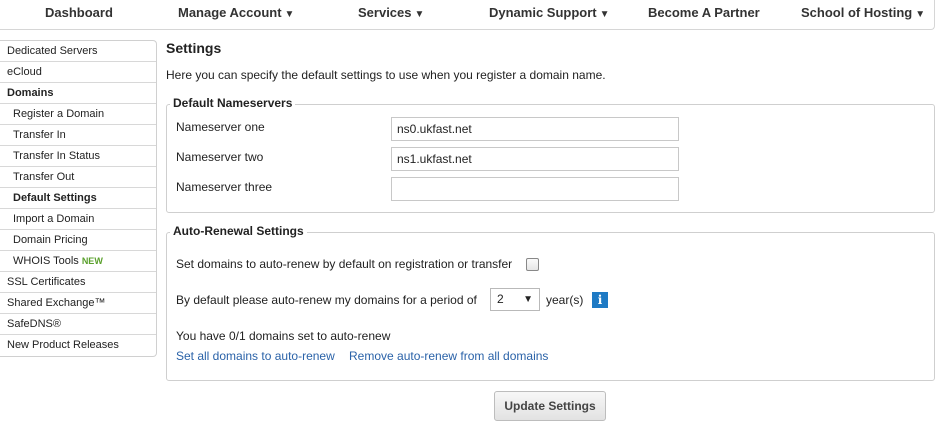 Image resolution: width=939 pixels, height=429 pixels. Describe the element at coordinates (78, 261) in the screenshot. I see `sidebar-item-whois-tools: WHOIS Tools NEW` at that location.